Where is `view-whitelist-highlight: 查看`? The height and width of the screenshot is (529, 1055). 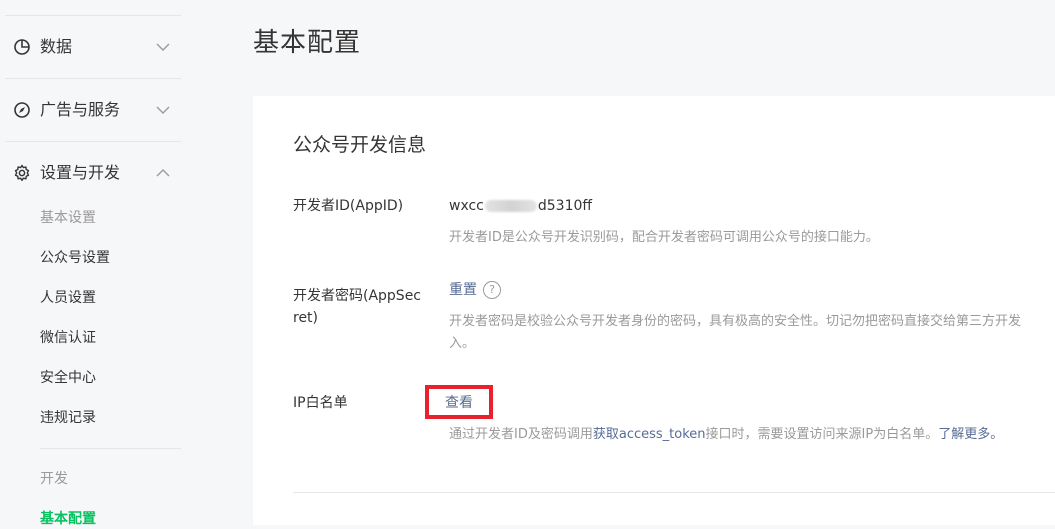
view-whitelist-highlight: 查看 is located at coordinates (459, 402).